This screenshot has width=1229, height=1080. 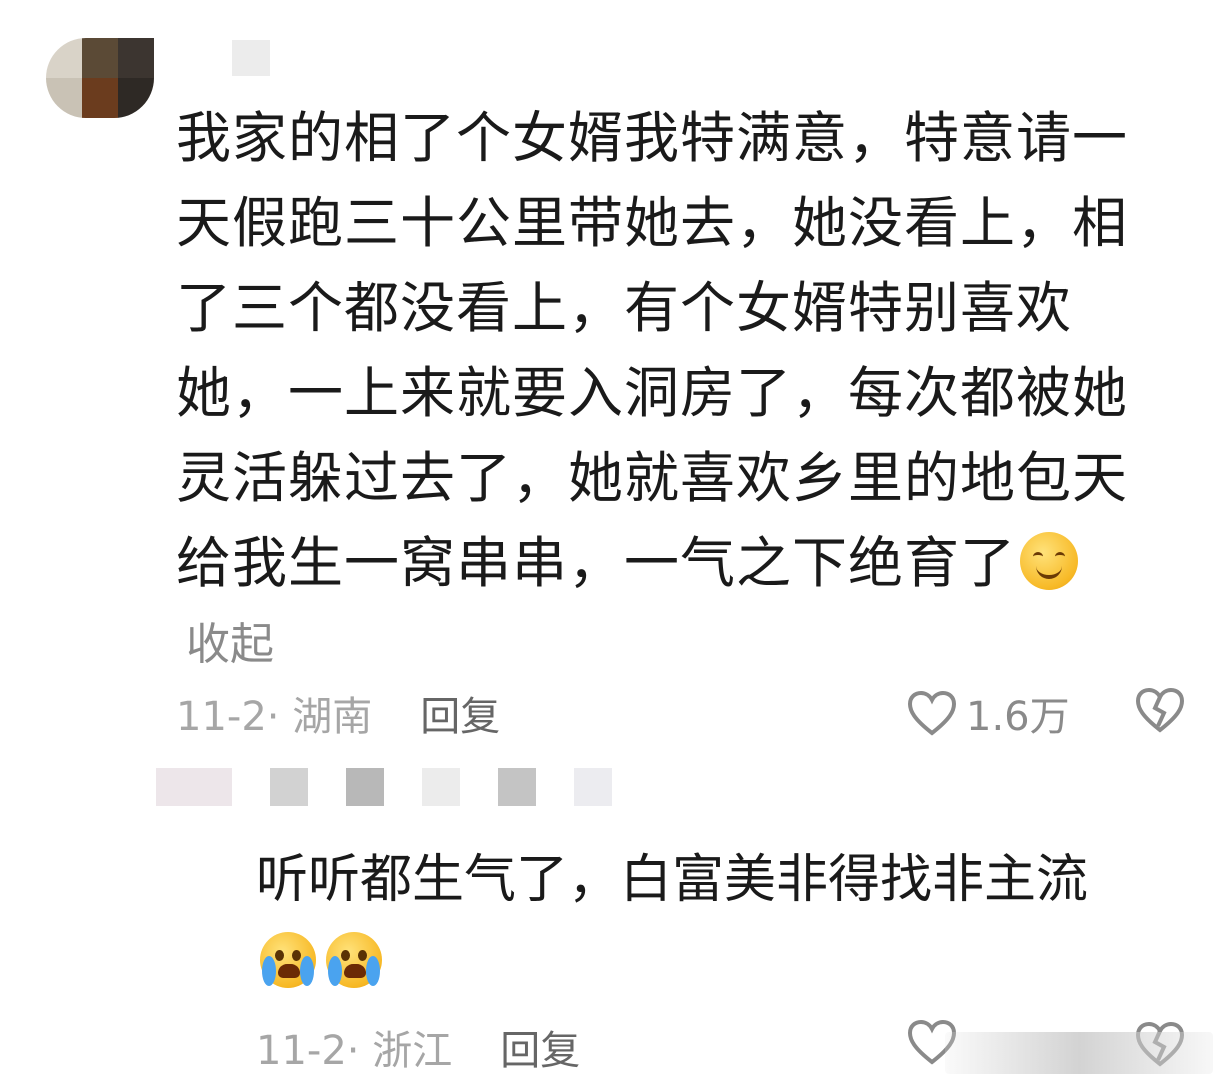 I want to click on avatar, so click(x=100, y=78).